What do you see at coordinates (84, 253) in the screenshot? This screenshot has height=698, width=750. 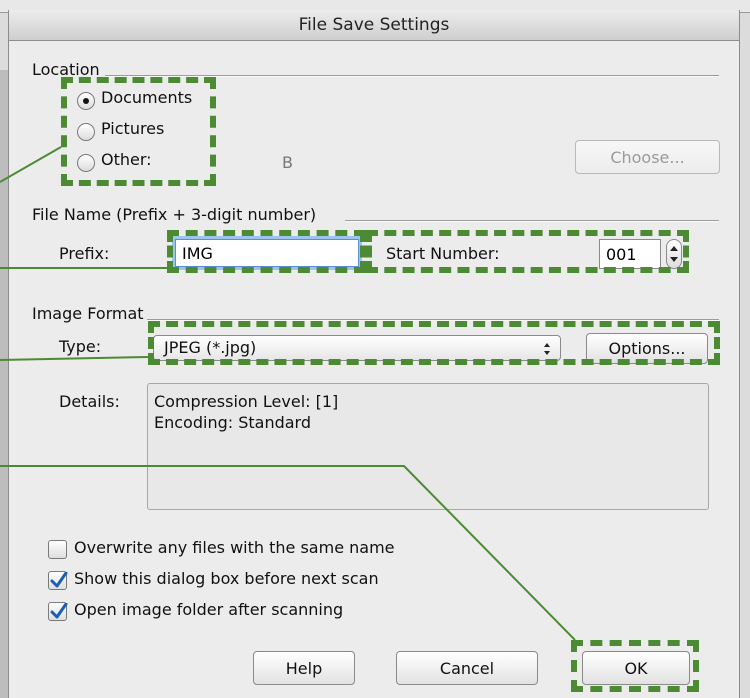 I see `prefix-label: Prefix:` at bounding box center [84, 253].